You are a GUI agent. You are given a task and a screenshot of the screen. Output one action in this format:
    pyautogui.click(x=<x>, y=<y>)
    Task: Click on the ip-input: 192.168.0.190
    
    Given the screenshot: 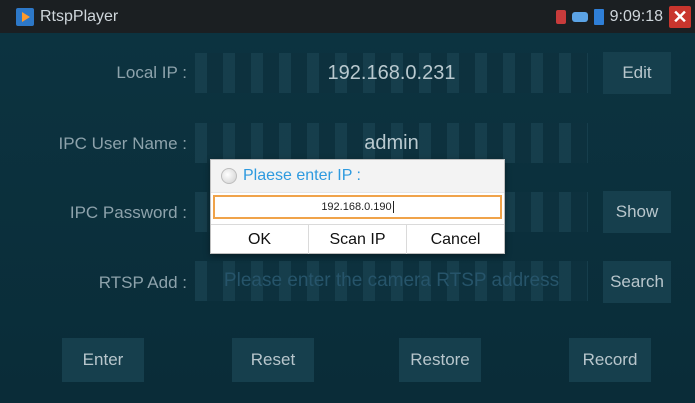 What is the action you would take?
    pyautogui.click(x=357, y=207)
    